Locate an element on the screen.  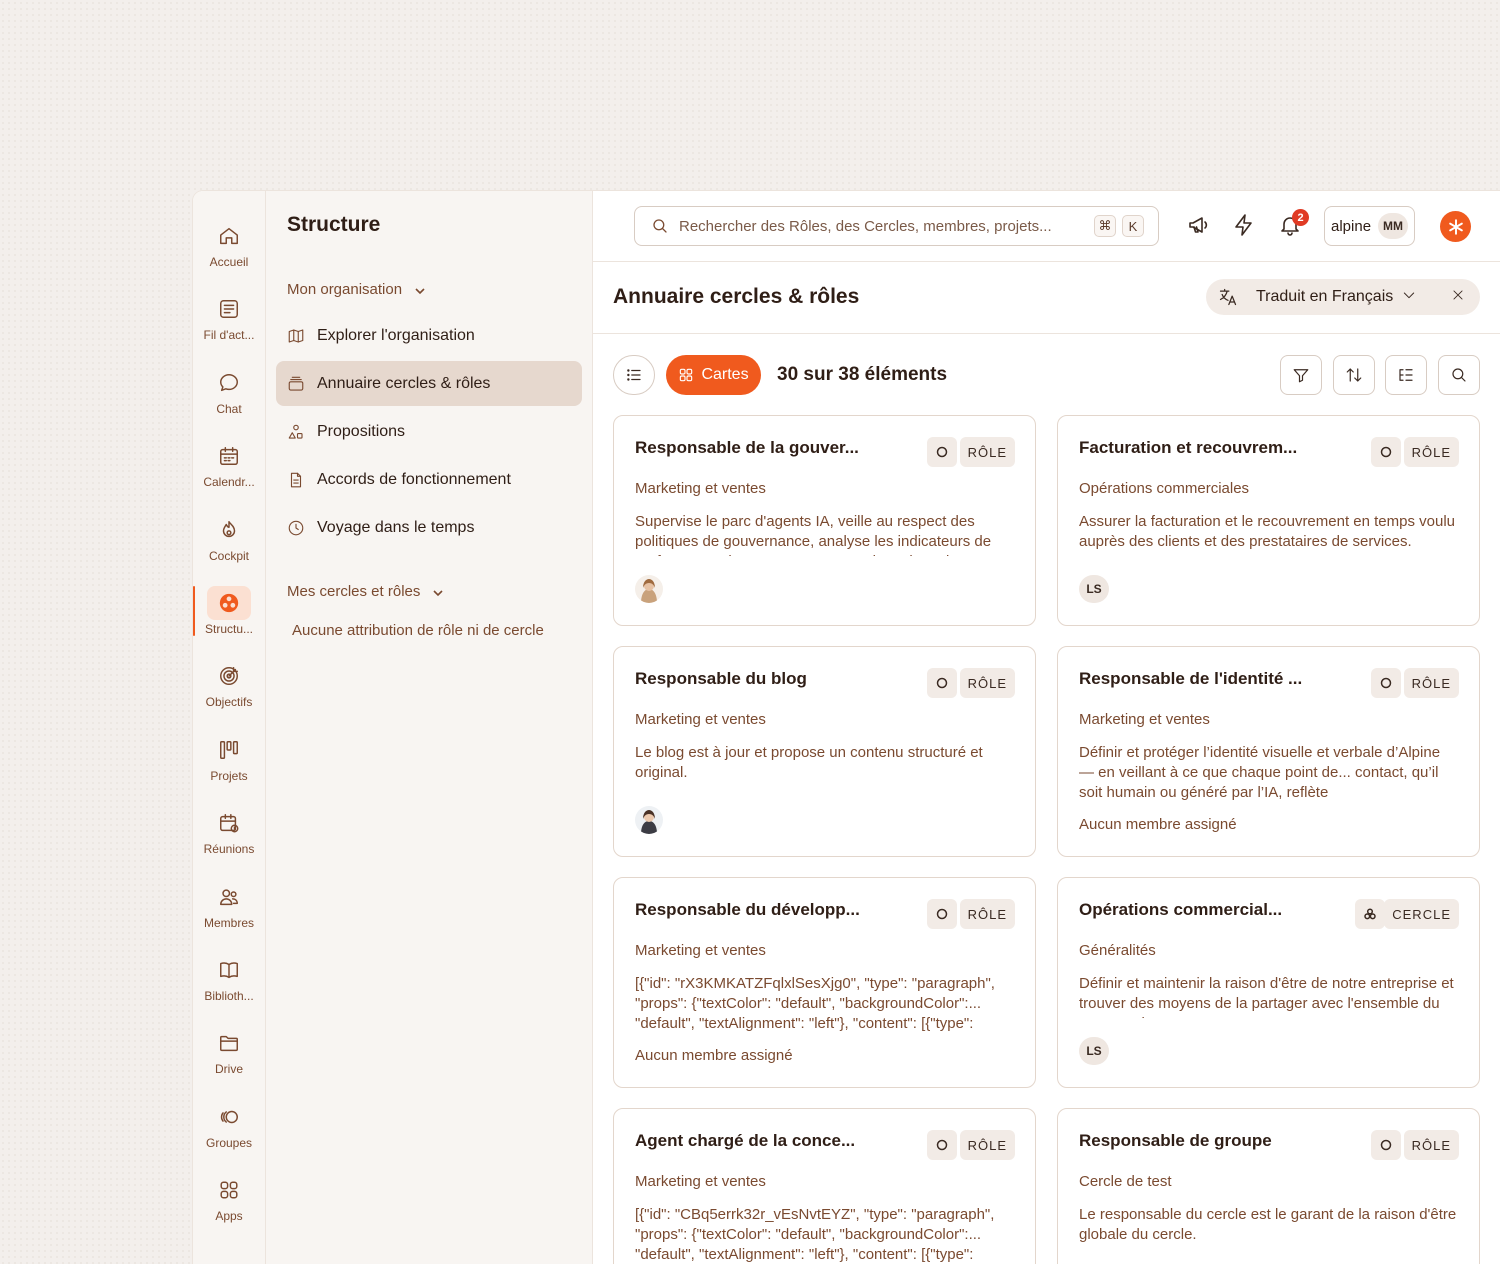
panel-title: Structure is located at coordinates (334, 224).